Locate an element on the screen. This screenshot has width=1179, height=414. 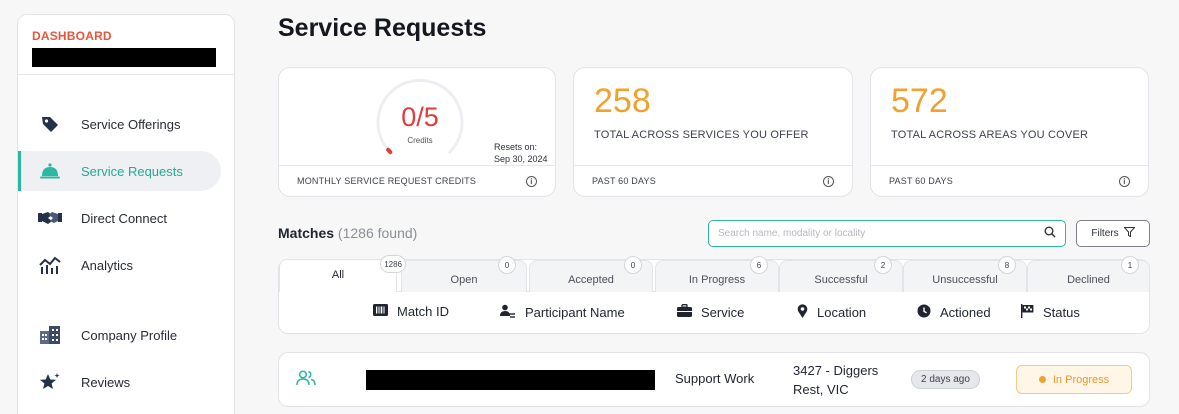
resets-date: Sep 30, 2024 is located at coordinates (521, 159).